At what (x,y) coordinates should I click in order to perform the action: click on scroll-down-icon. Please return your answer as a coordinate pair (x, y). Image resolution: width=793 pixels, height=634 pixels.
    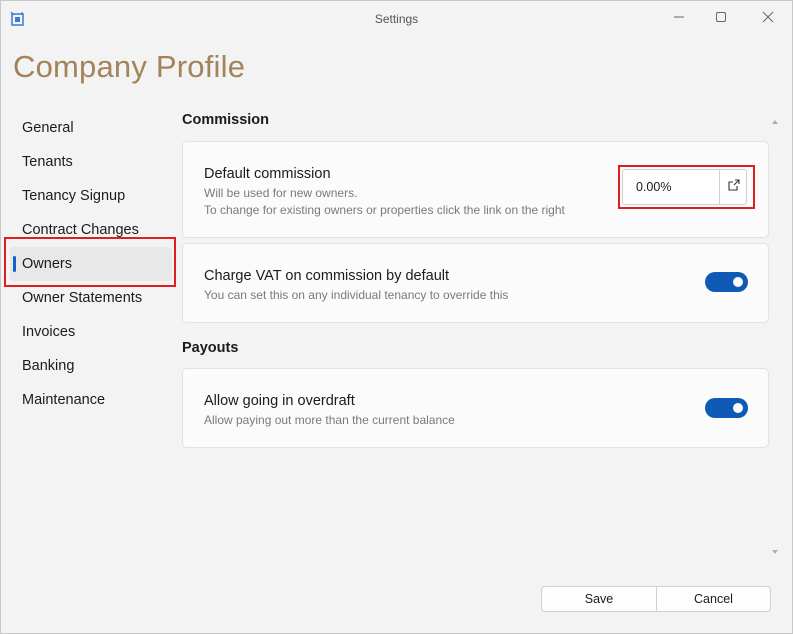
    Looking at the image, I should click on (775, 548).